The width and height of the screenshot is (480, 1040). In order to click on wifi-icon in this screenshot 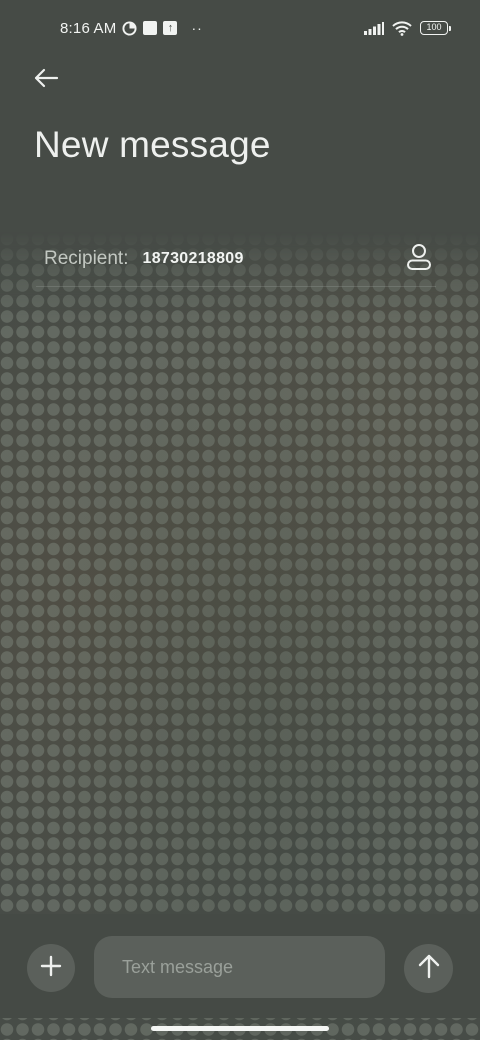, I will do `click(402, 28)`.